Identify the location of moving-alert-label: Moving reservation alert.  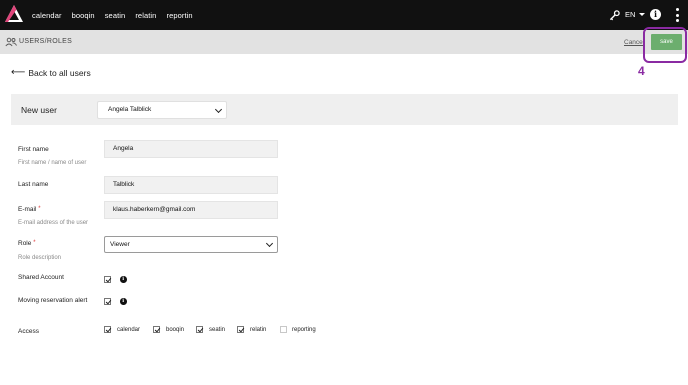
(53, 300).